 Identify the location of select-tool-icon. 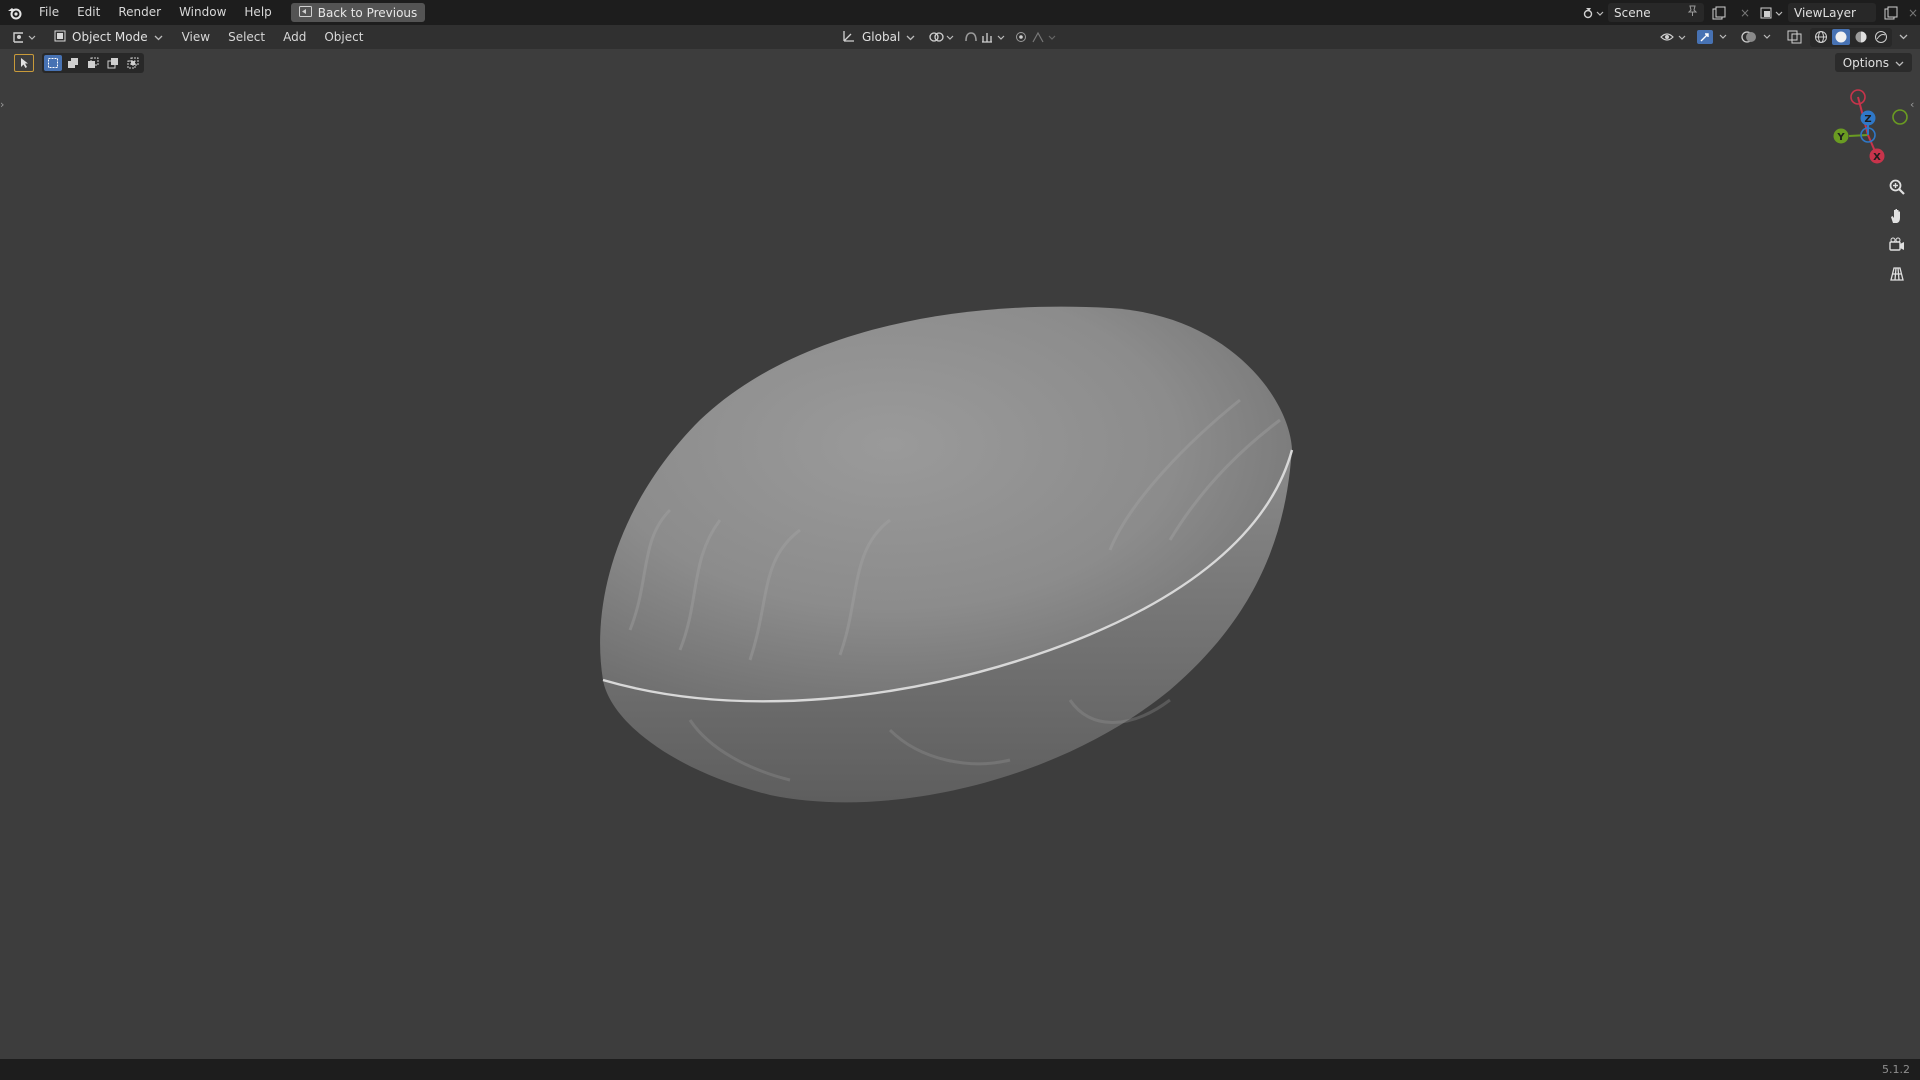
(24, 63).